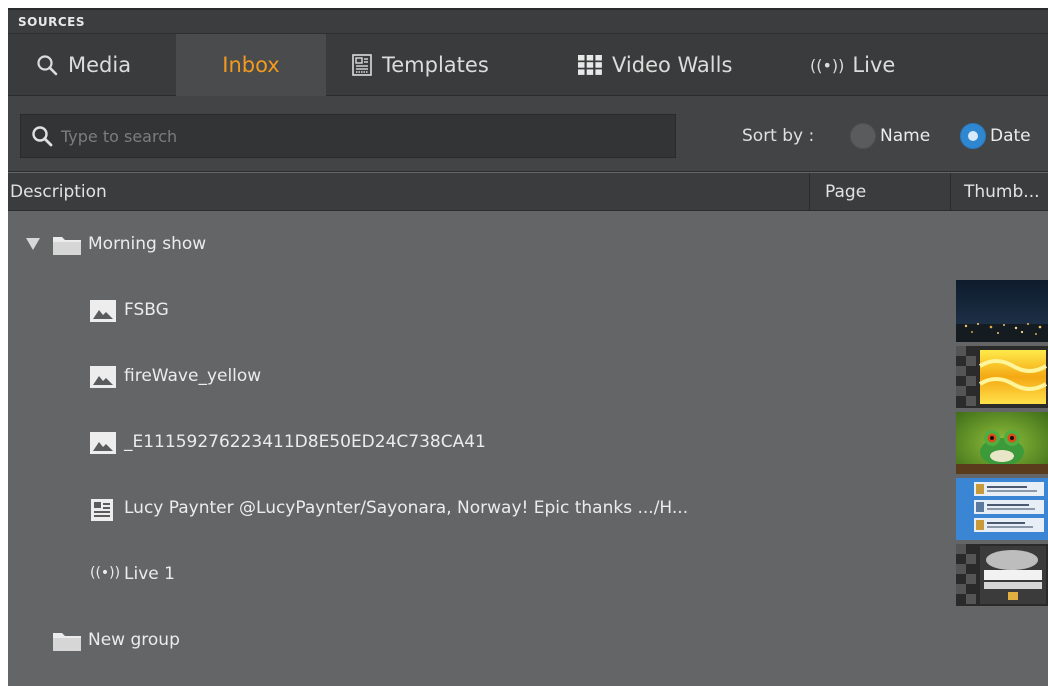 The height and width of the screenshot is (686, 1048). What do you see at coordinates (973, 136) in the screenshot?
I see `sort-date-radio` at bounding box center [973, 136].